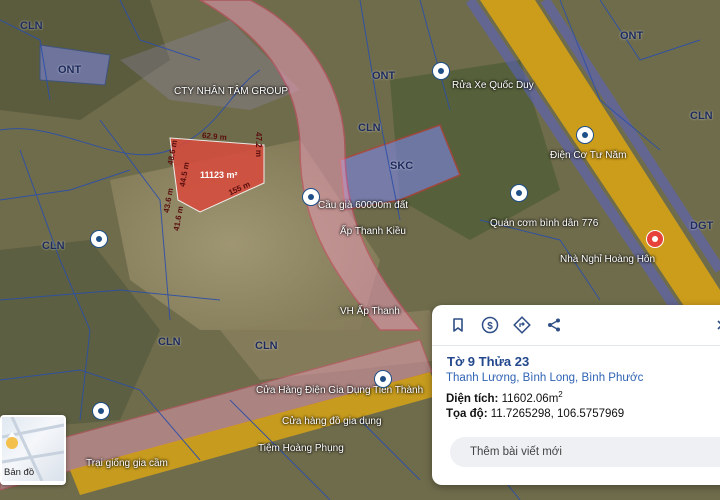 This screenshot has height=500, width=720. I want to click on basemap-label: Bản đồ, so click(19, 472).